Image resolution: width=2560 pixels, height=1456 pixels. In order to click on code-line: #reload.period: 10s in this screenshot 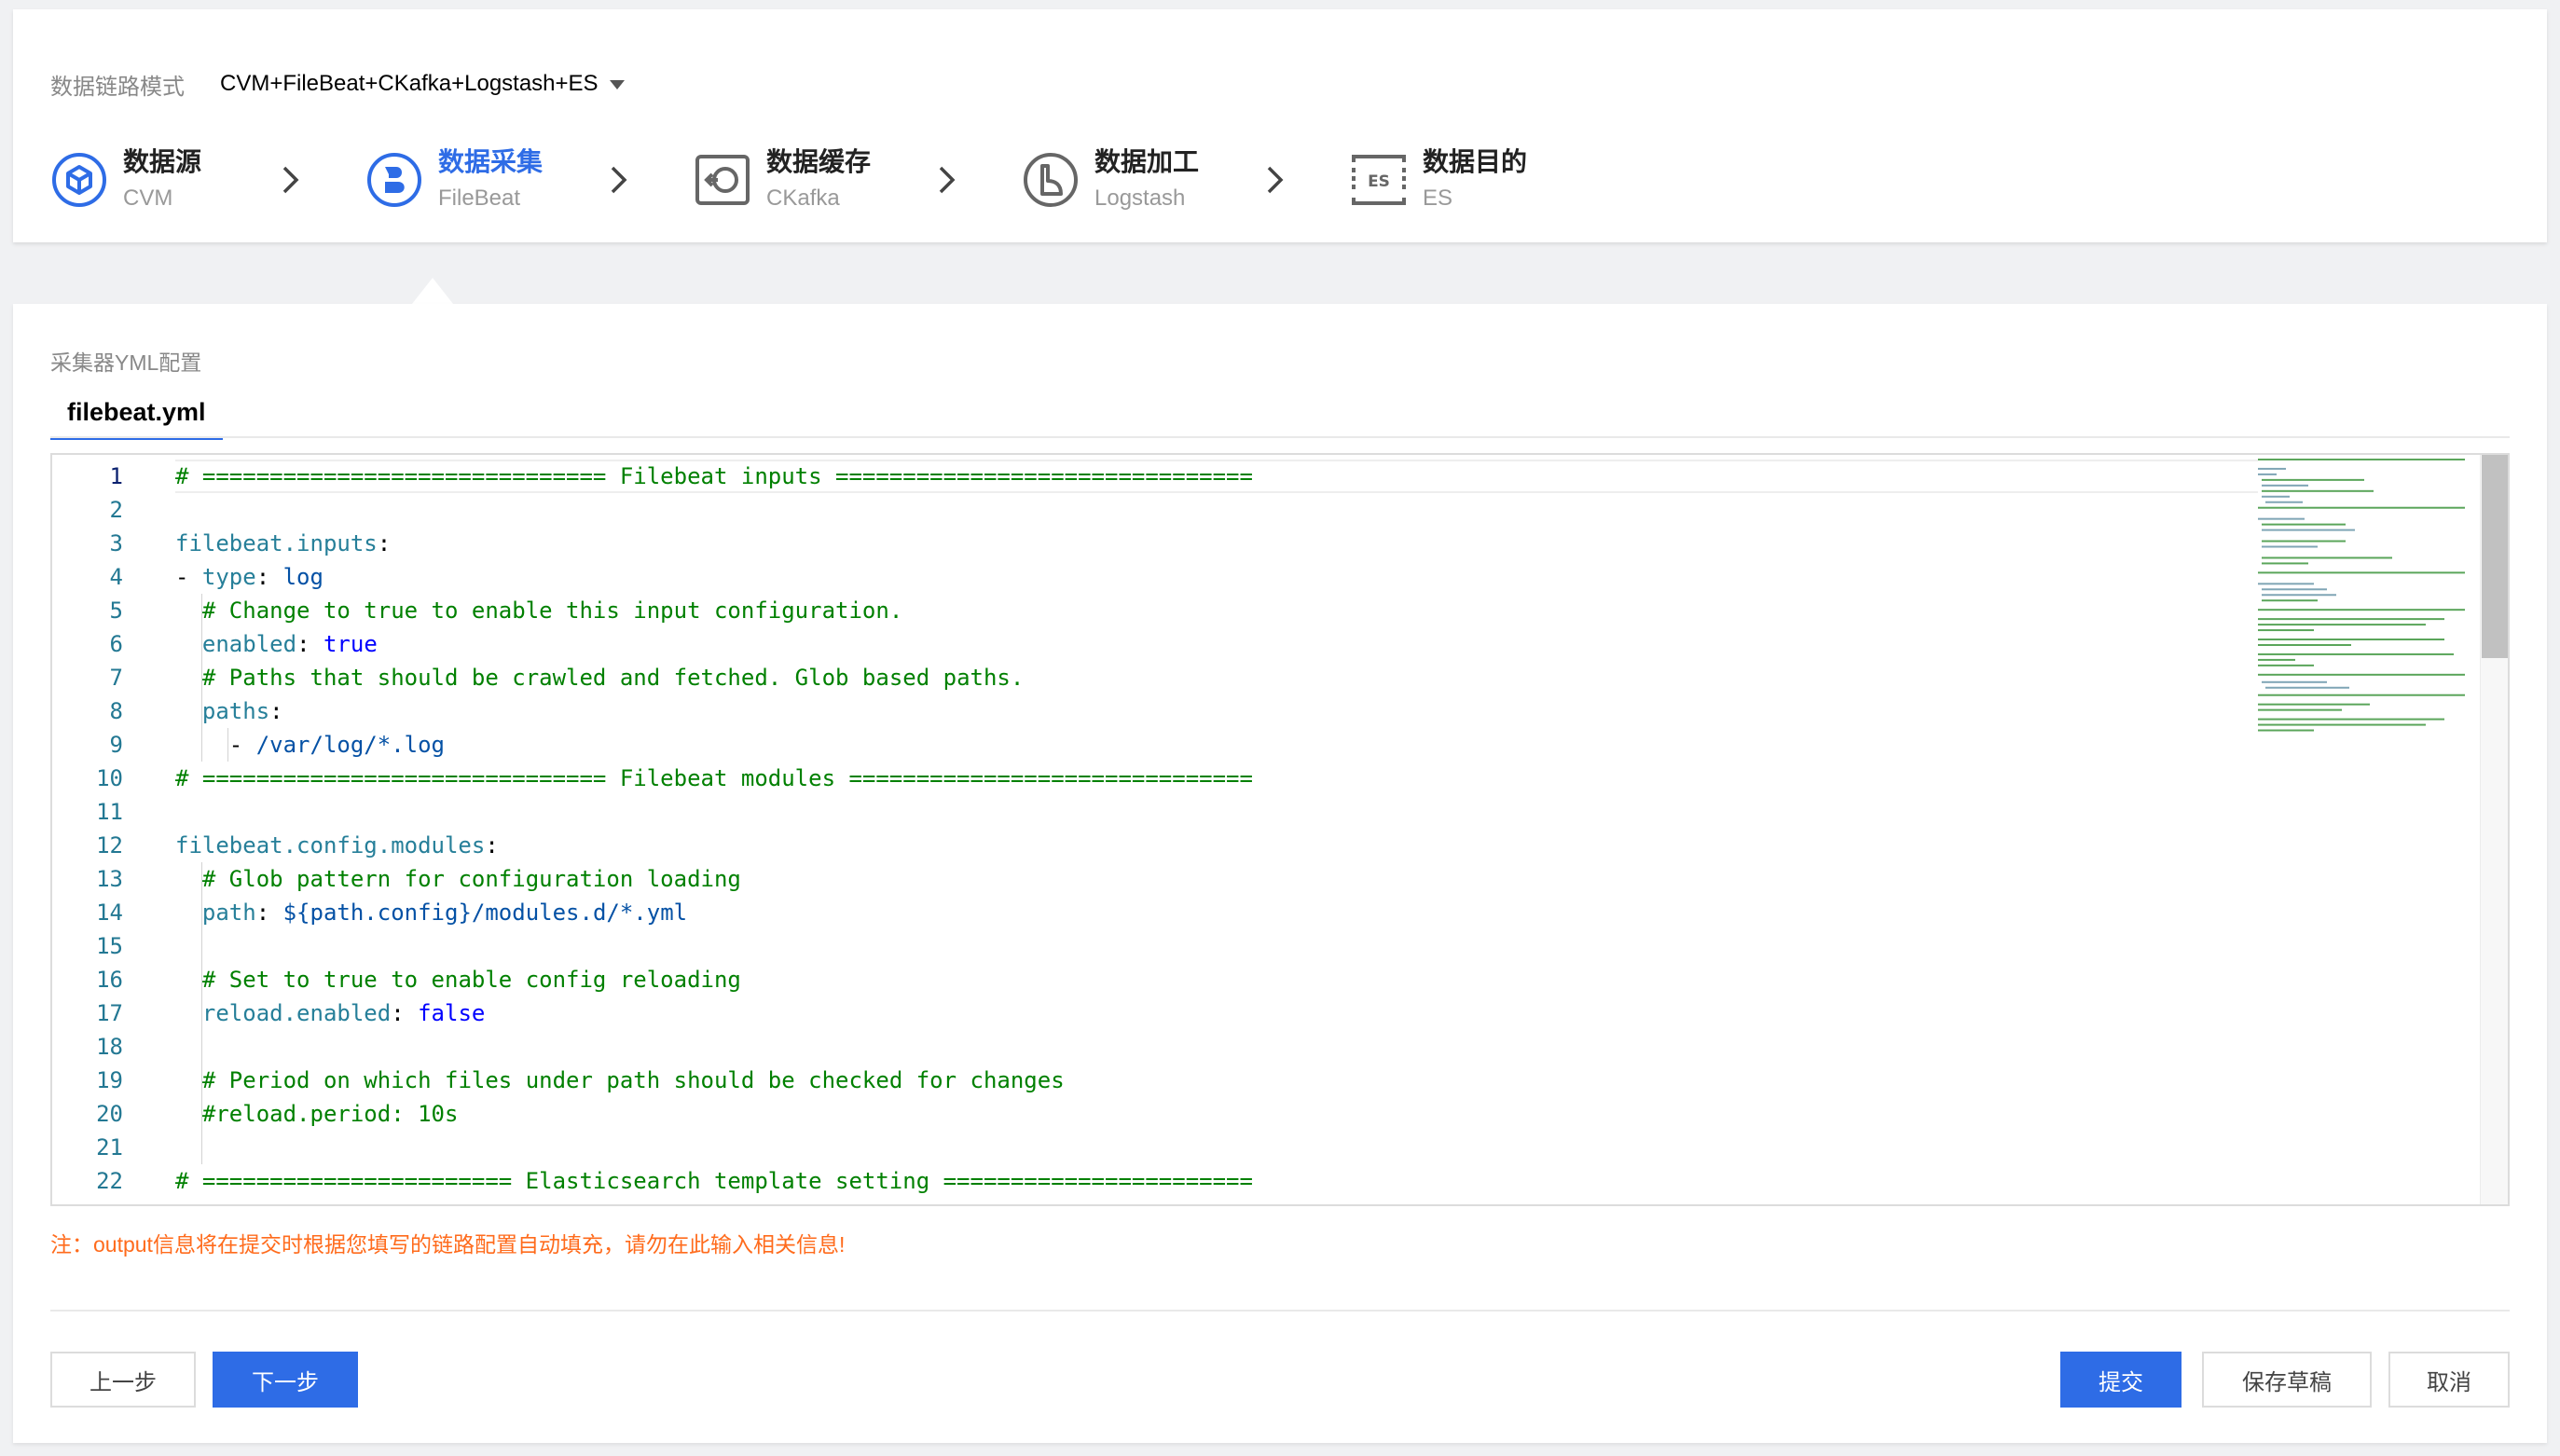, I will do `click(317, 1114)`.